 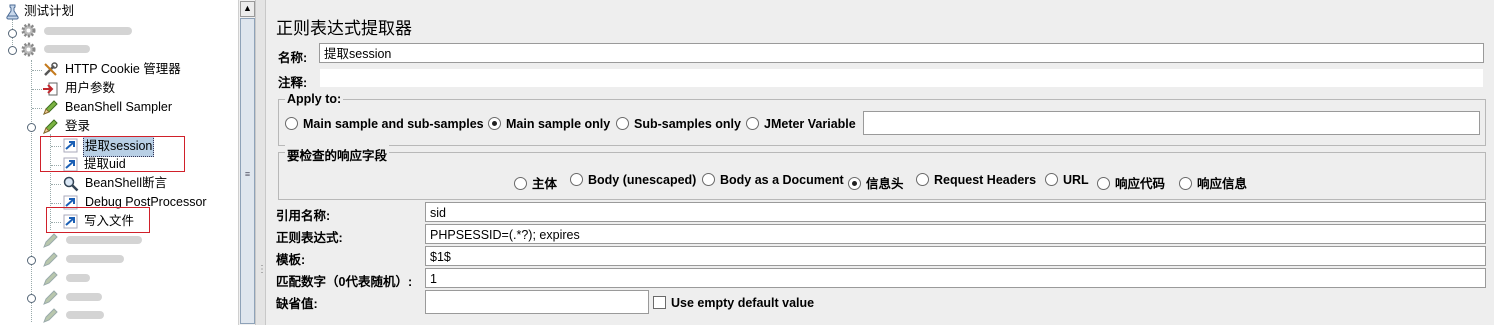 What do you see at coordinates (337, 154) in the screenshot?
I see `field-to-check-title: 要检查的响应字段` at bounding box center [337, 154].